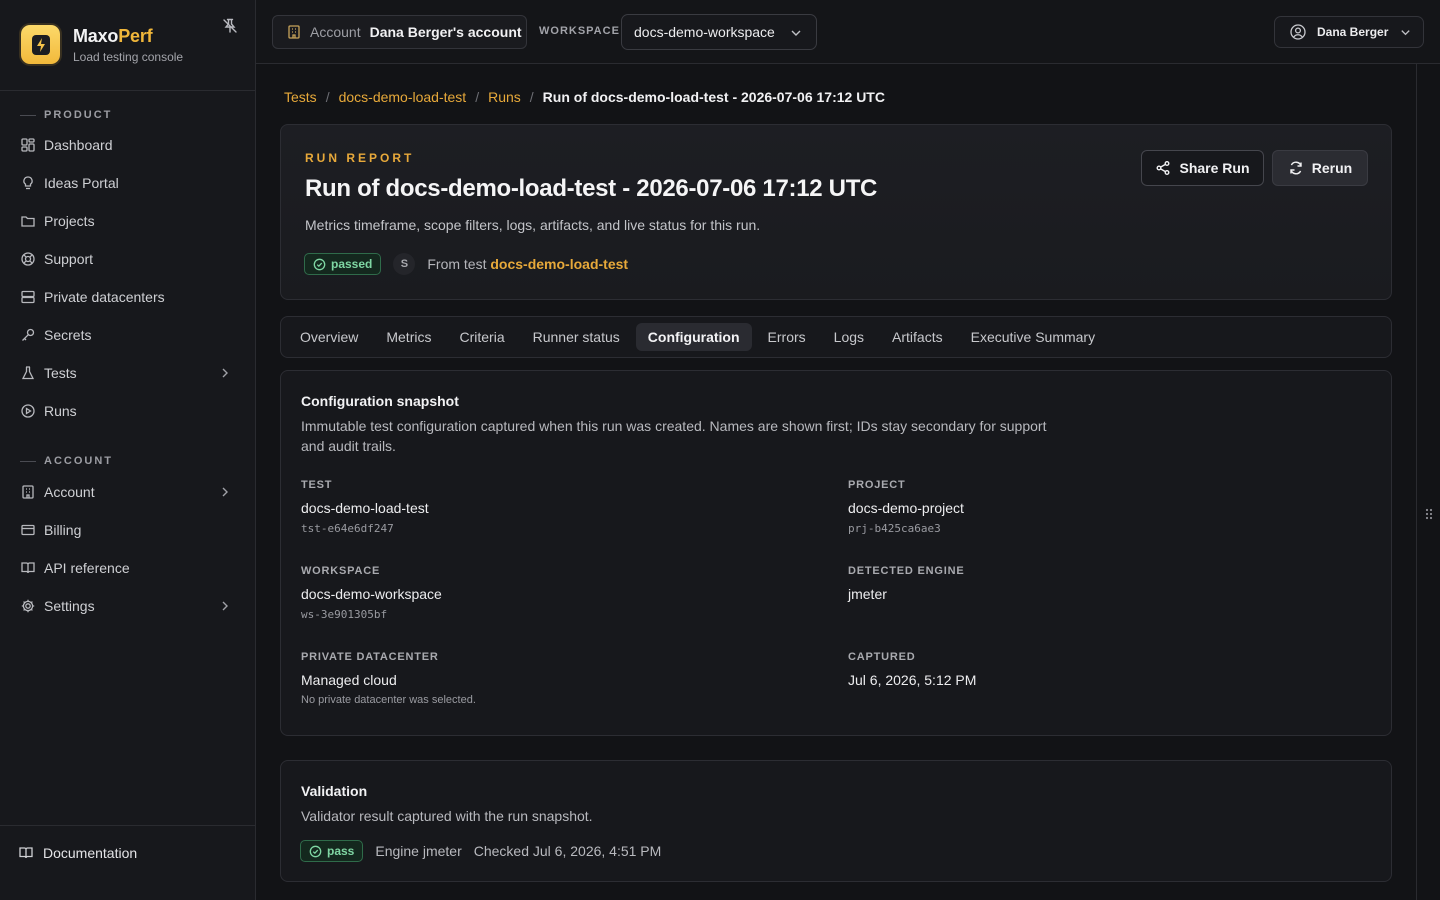 The image size is (1440, 900). I want to click on status-badge: passed, so click(343, 264).